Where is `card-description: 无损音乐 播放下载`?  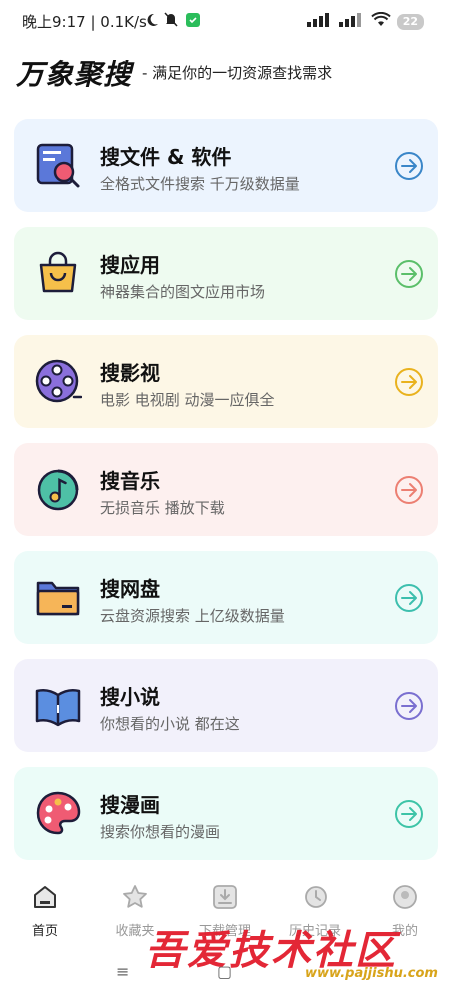 card-description: 无损音乐 播放下载 is located at coordinates (162, 508).